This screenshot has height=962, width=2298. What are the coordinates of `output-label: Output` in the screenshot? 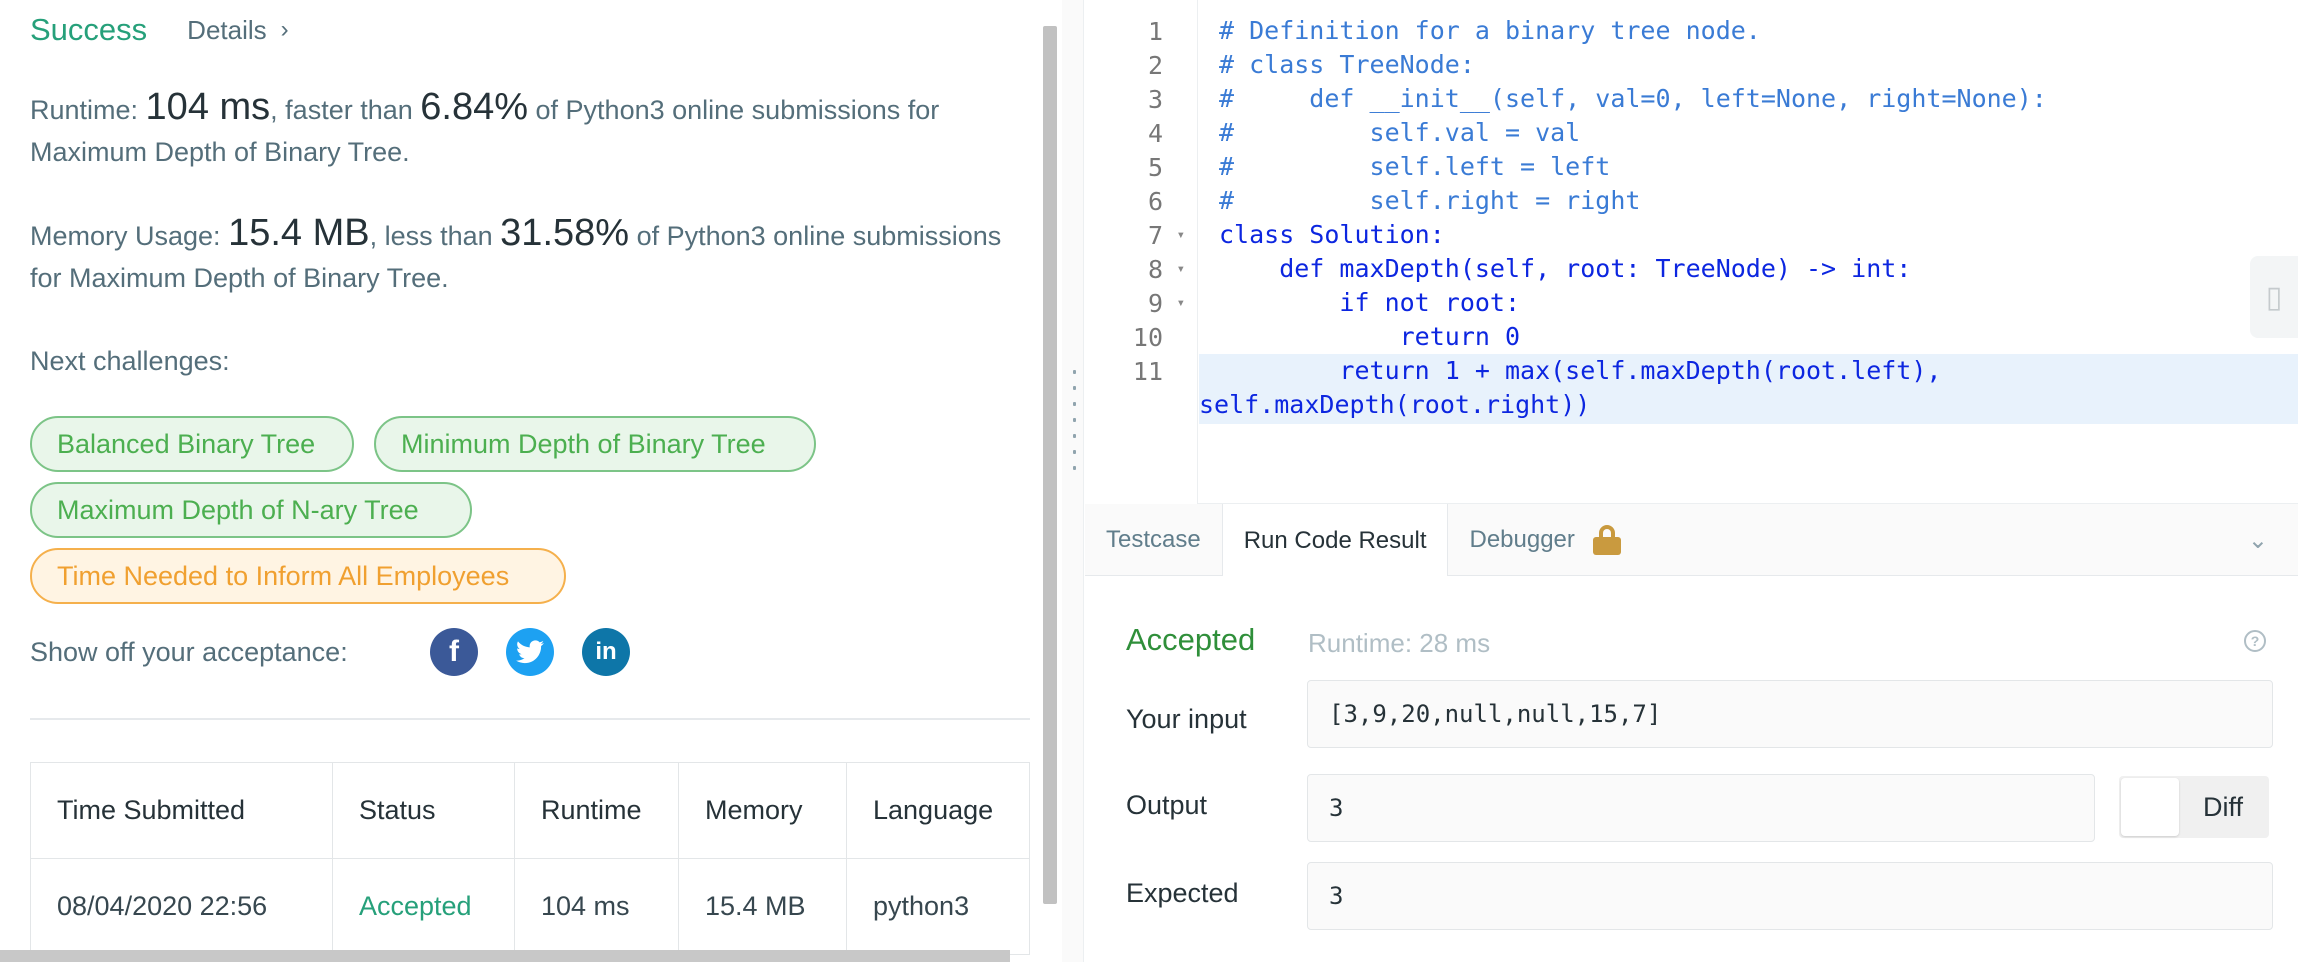 It's located at (1167, 805).